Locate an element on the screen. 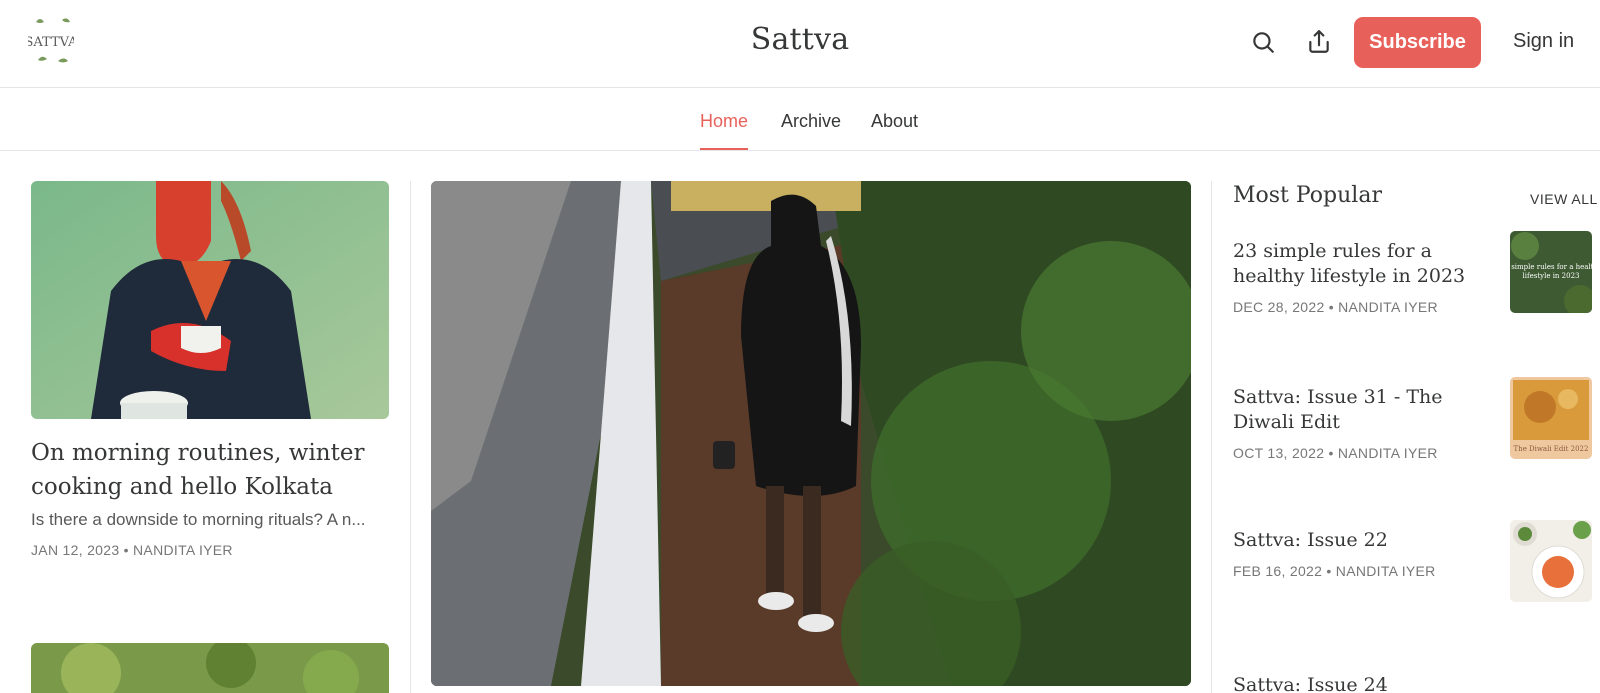  site-logo: SATTVA is located at coordinates (51, 41).